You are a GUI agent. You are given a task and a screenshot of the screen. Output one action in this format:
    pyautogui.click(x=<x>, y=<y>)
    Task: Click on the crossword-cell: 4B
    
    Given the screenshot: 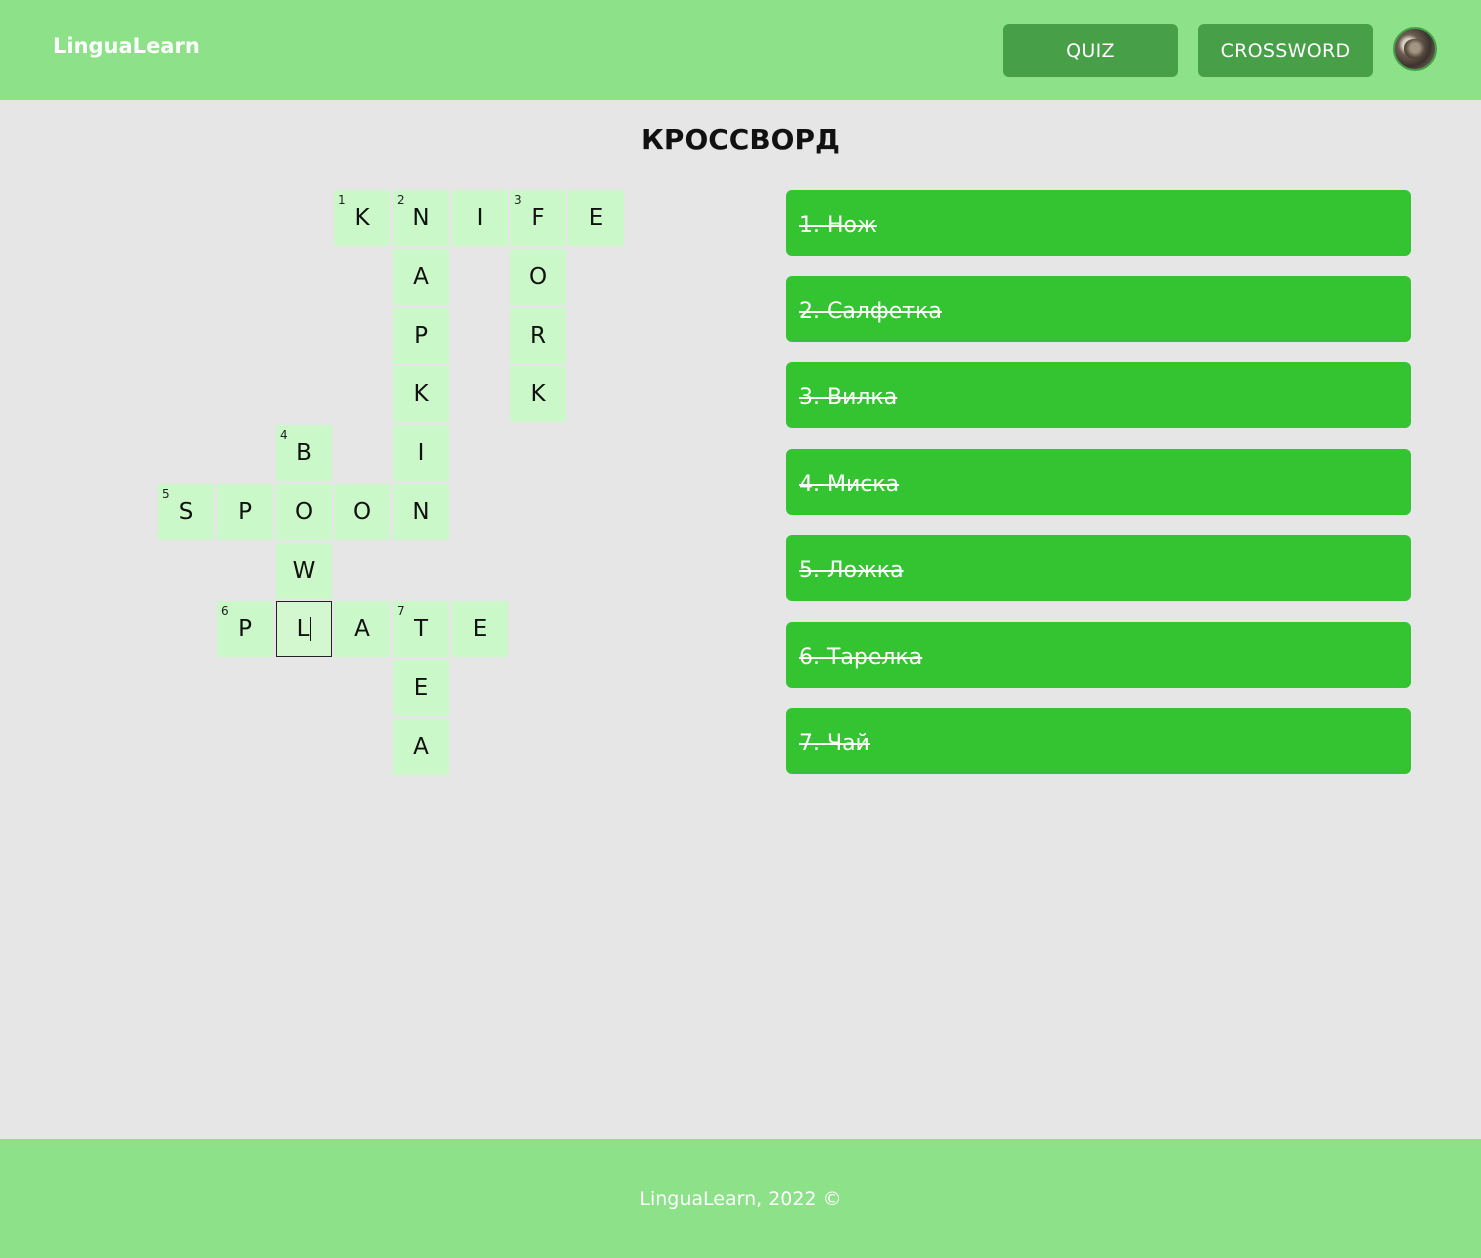 What is the action you would take?
    pyautogui.click(x=304, y=453)
    